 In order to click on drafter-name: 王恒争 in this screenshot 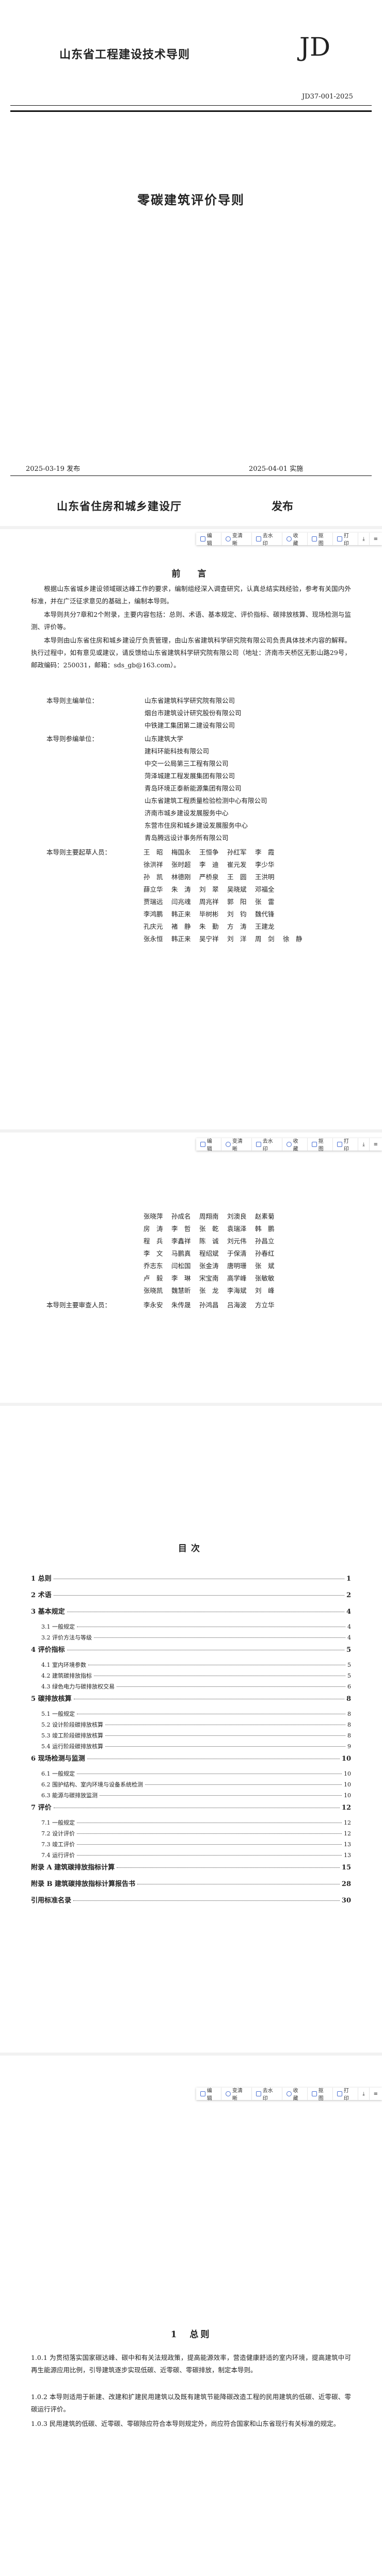, I will do `click(209, 852)`.